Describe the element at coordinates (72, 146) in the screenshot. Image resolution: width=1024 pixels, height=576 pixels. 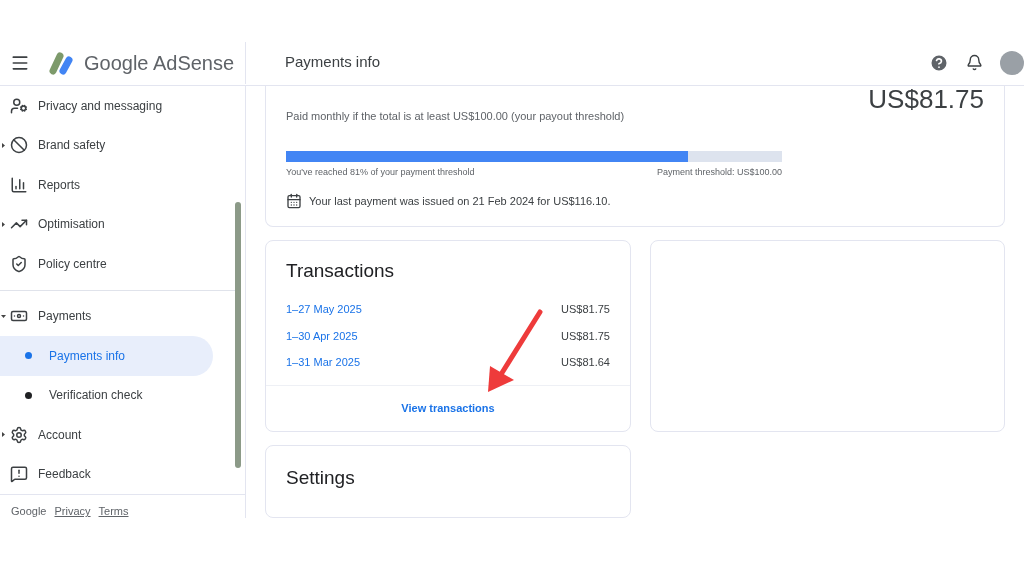
I see `nav-label: Brand safety` at that location.